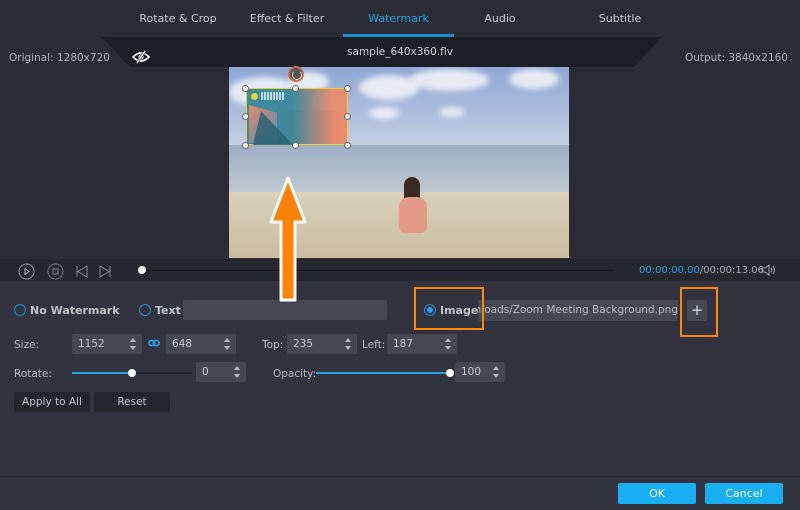 This screenshot has width=800, height=510. Describe the element at coordinates (620, 18) in the screenshot. I see `tab-subtitle: Subtitle` at that location.